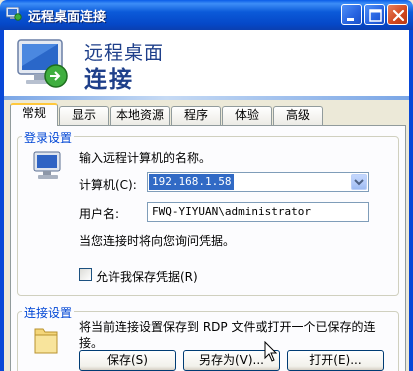 The image size is (413, 371). Describe the element at coordinates (298, 115) in the screenshot. I see `tab-advanced: 高级` at that location.